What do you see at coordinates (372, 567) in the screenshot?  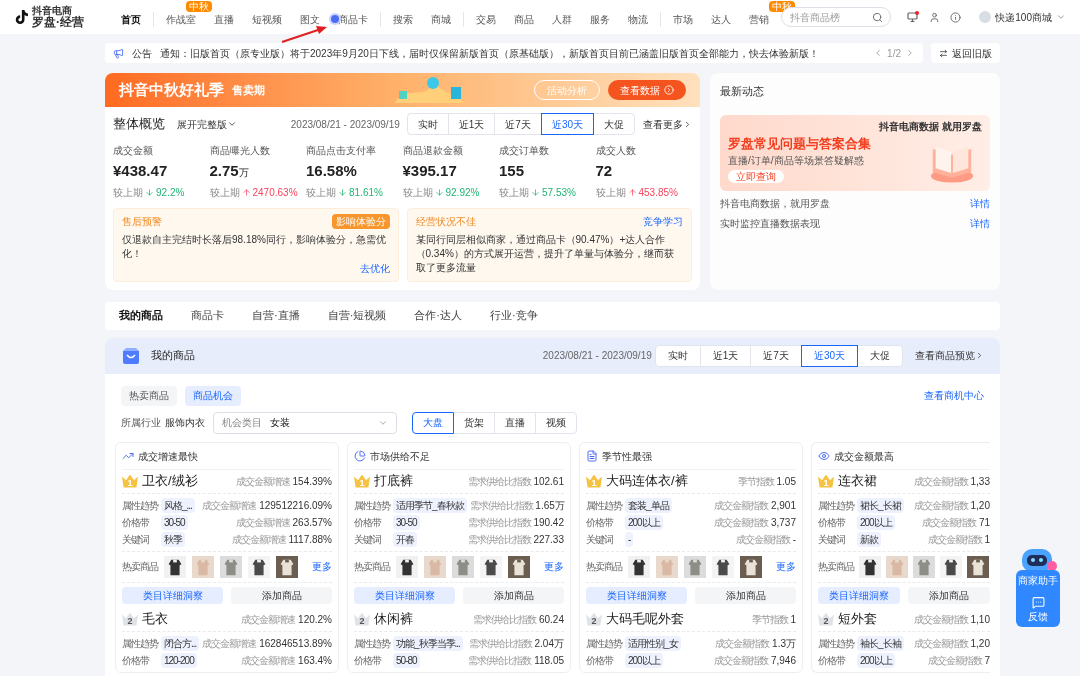 I see `hot-items-label: 热卖商品` at bounding box center [372, 567].